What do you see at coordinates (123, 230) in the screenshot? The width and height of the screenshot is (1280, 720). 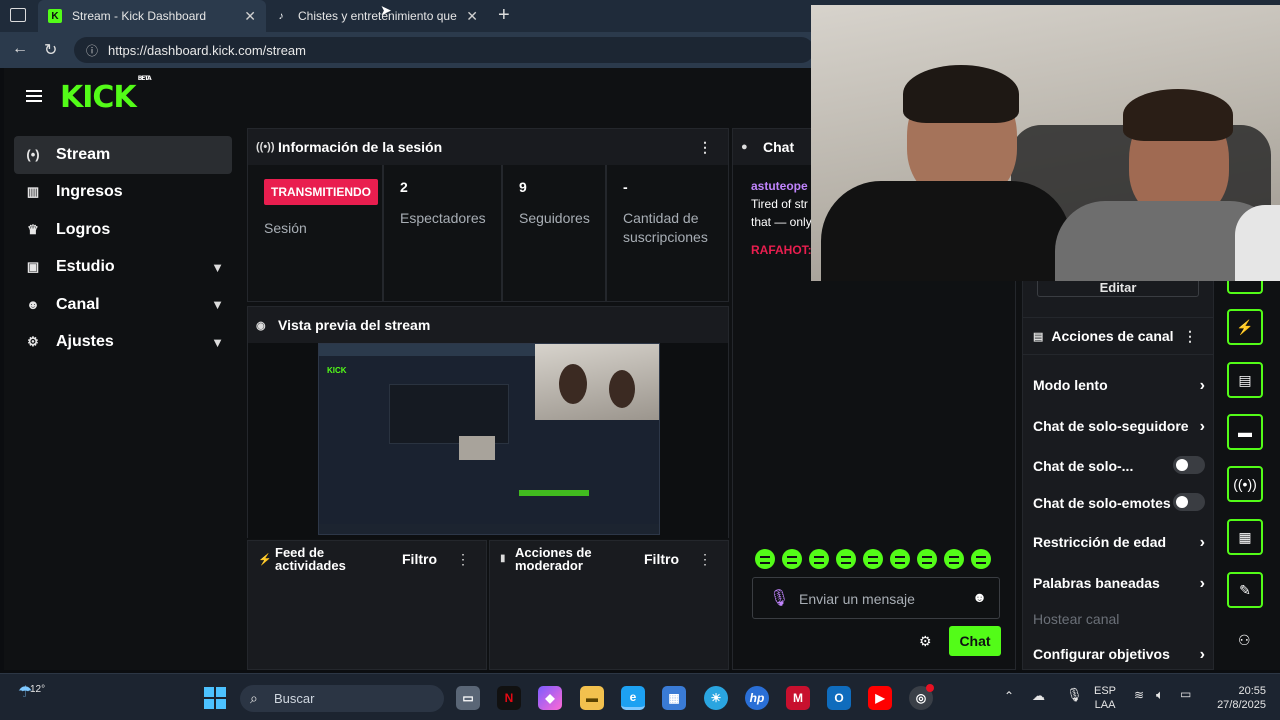 I see `sidebar-item-logros: ♛ Logros` at bounding box center [123, 230].